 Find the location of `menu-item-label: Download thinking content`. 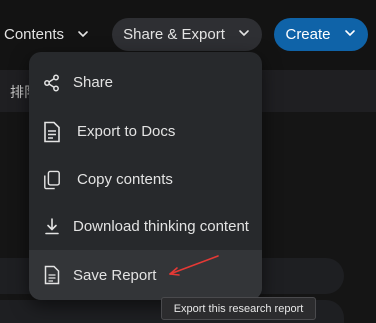

menu-item-label: Download thinking content is located at coordinates (161, 226).